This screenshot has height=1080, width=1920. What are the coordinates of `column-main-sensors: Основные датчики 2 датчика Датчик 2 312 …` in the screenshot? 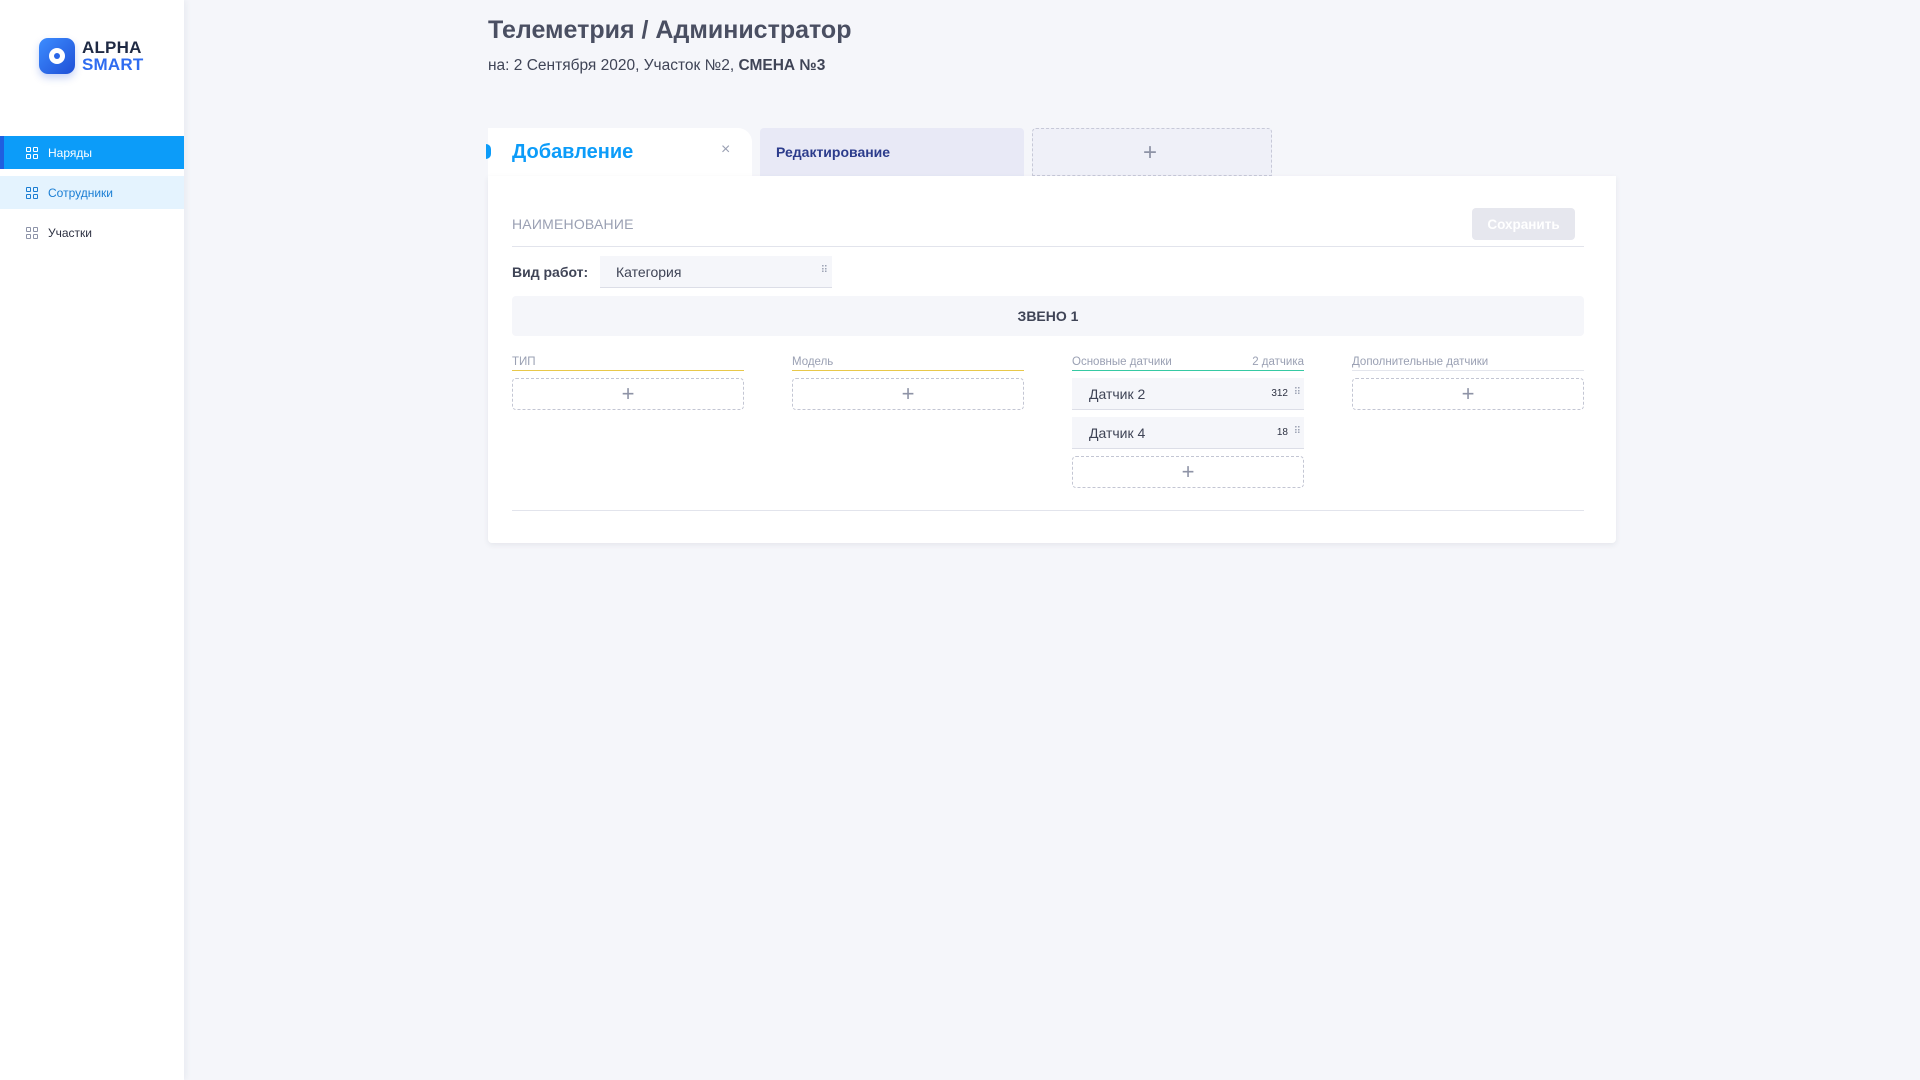 It's located at (1188, 422).